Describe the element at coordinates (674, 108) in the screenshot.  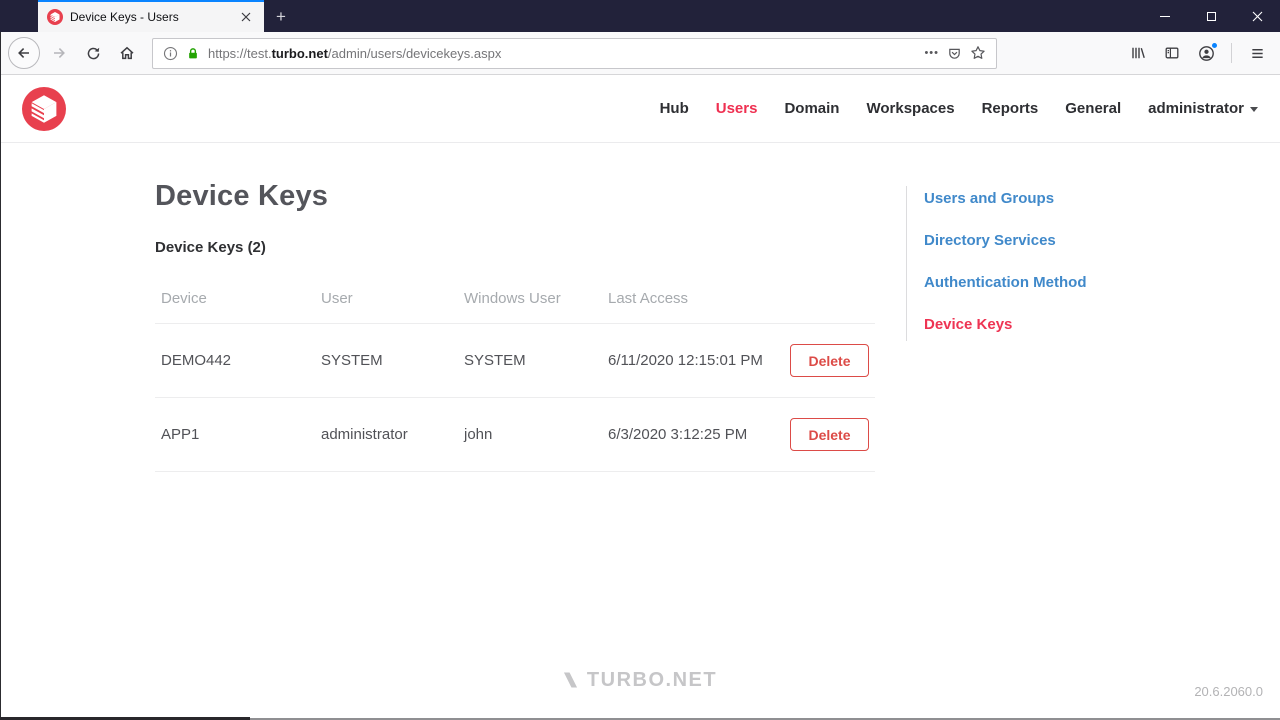
I see `nav-item-hub: Hub` at that location.